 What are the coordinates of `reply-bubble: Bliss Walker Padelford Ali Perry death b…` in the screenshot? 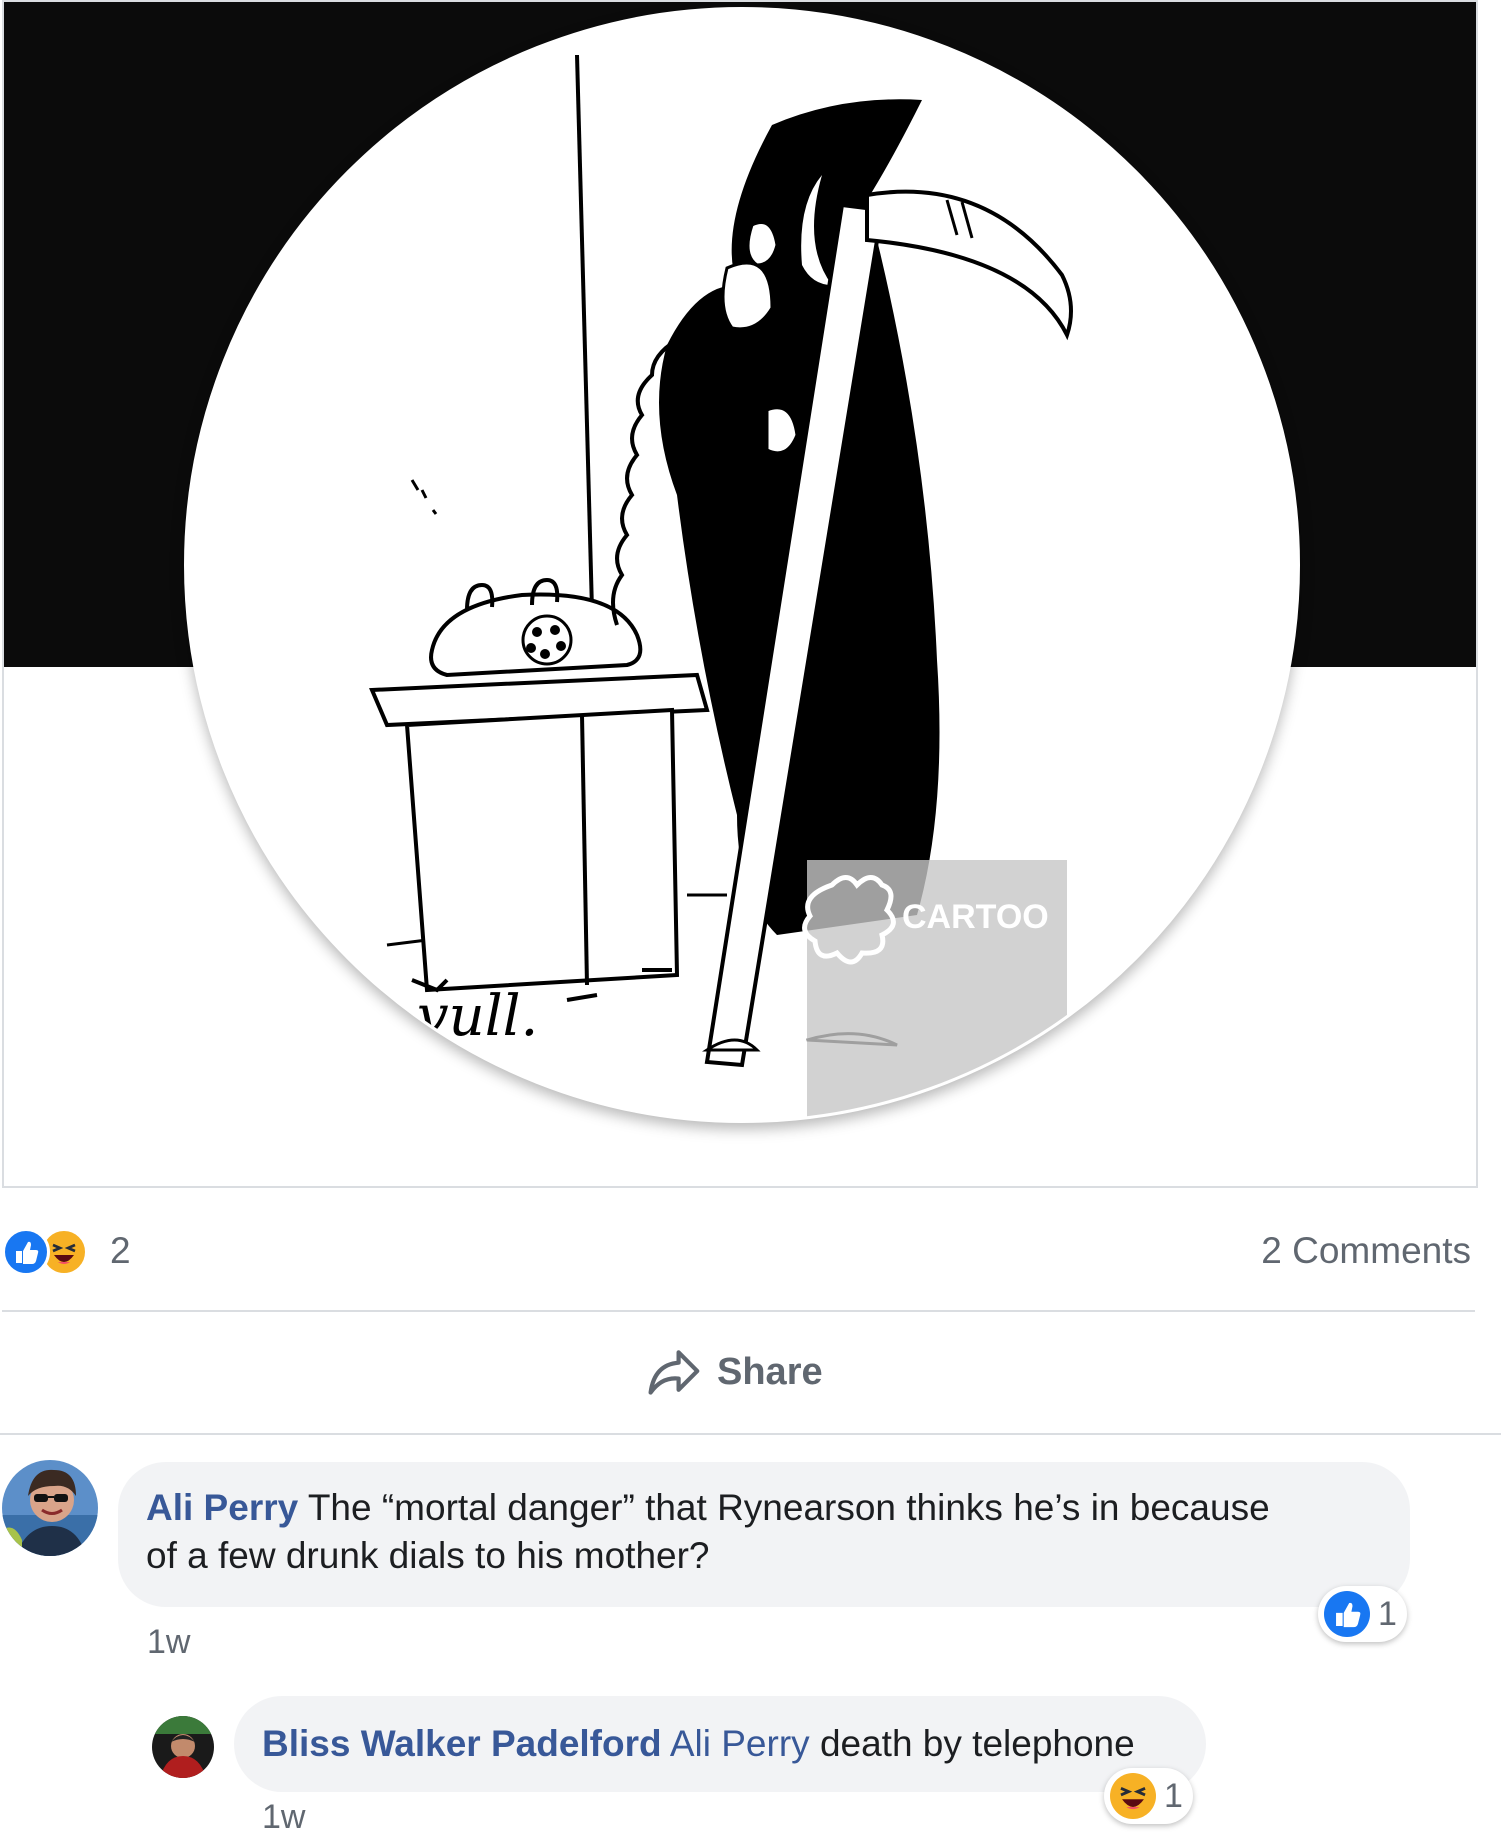 It's located at (720, 1744).